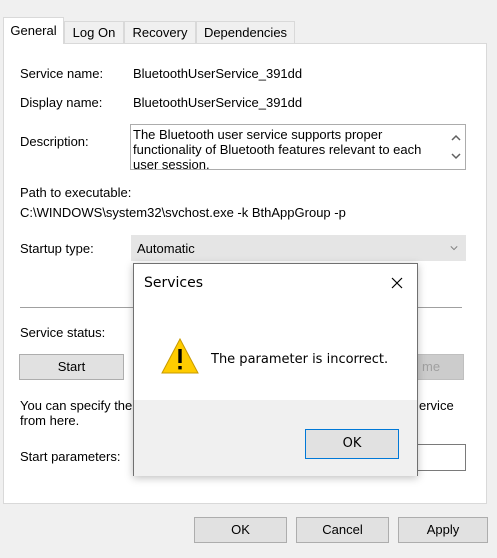 The image size is (497, 558). What do you see at coordinates (218, 102) in the screenshot?
I see `display-name-value: BluetoothUserService_391dd` at bounding box center [218, 102].